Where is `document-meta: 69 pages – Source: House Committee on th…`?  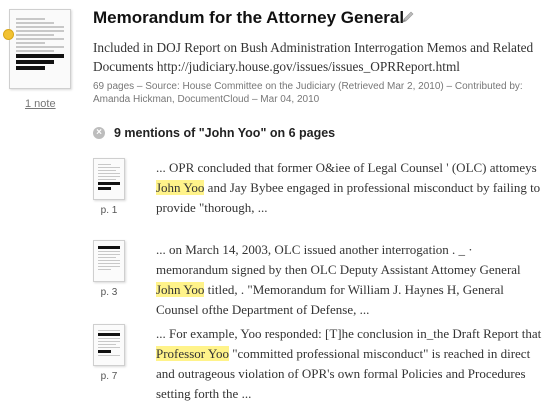 document-meta: 69 pages – Source: House Committee on th… is located at coordinates (308, 93).